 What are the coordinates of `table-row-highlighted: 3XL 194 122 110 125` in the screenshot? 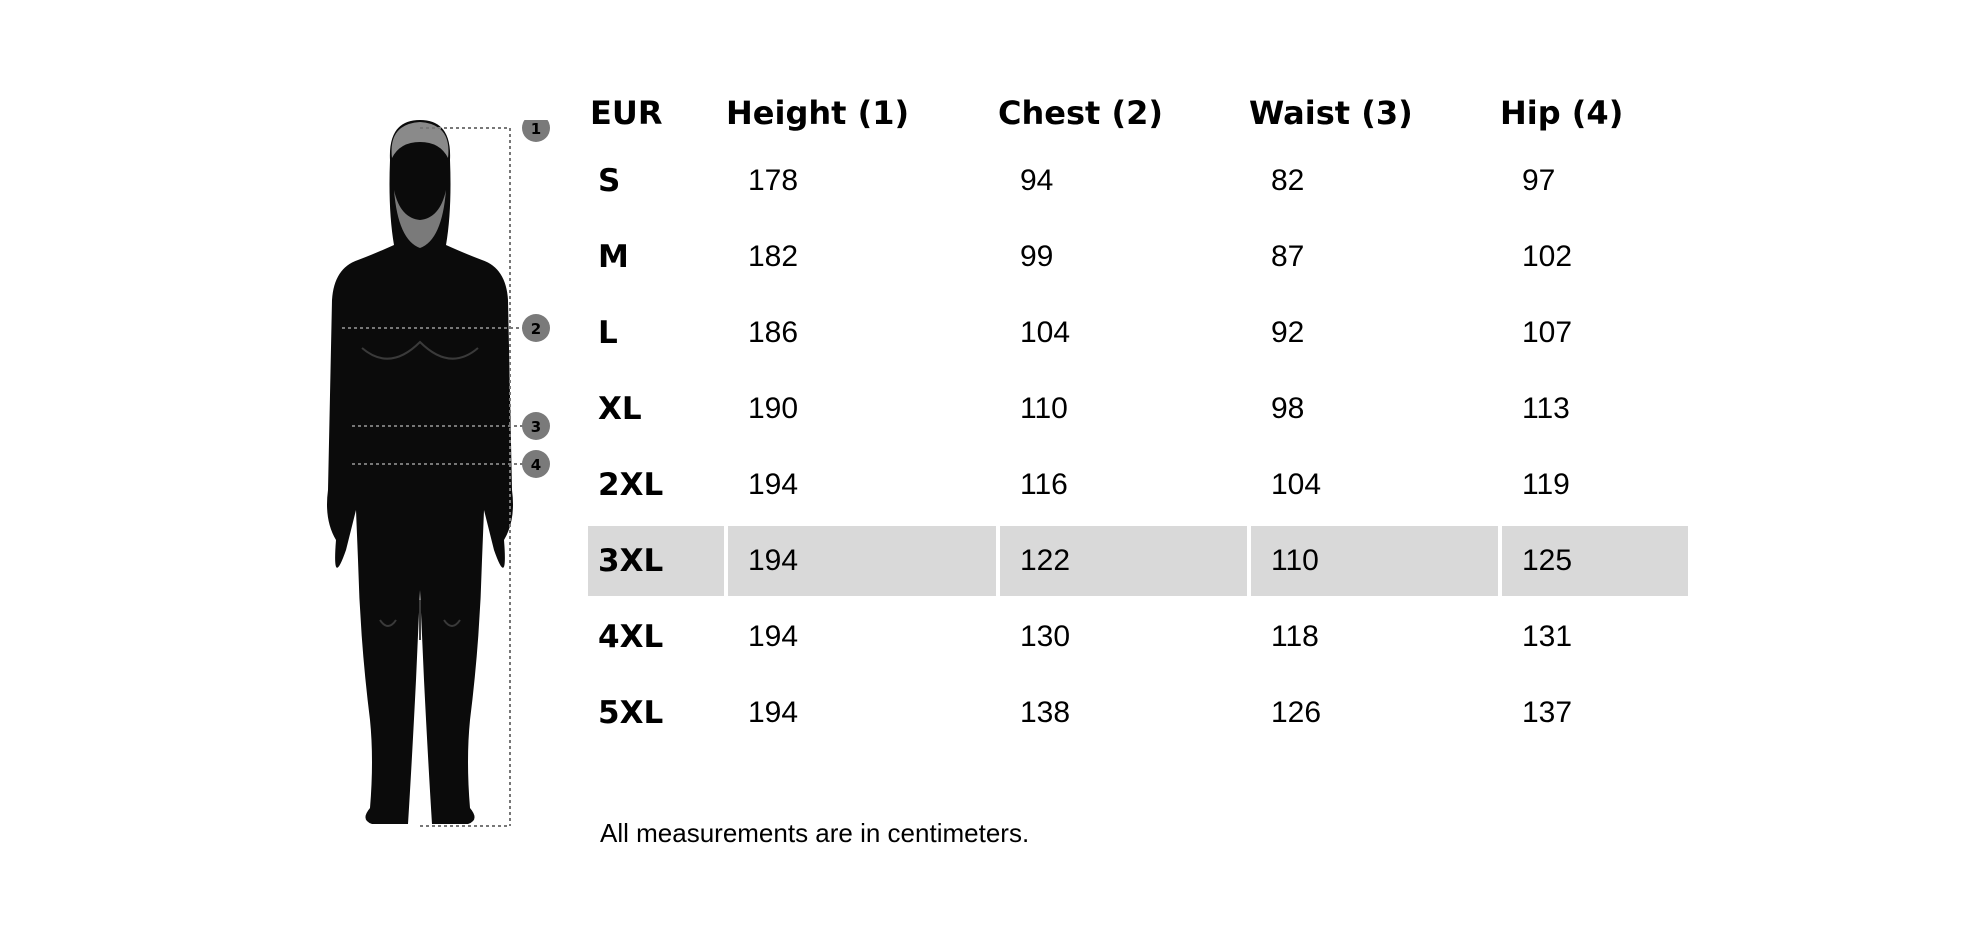 It's located at (1138, 564).